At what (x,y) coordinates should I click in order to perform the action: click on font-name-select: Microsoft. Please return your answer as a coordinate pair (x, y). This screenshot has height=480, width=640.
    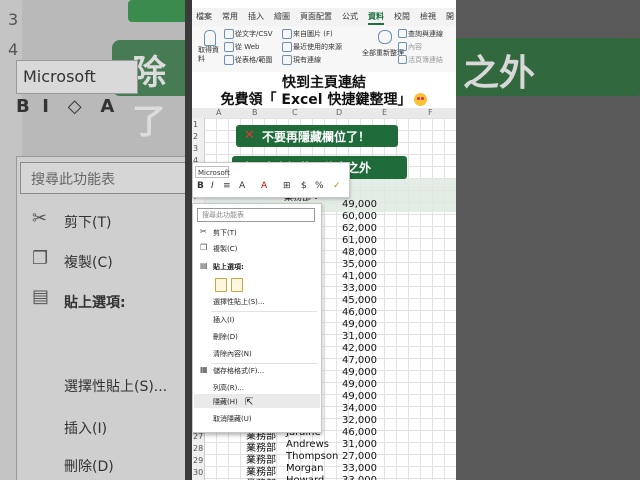
    Looking at the image, I should click on (212, 172).